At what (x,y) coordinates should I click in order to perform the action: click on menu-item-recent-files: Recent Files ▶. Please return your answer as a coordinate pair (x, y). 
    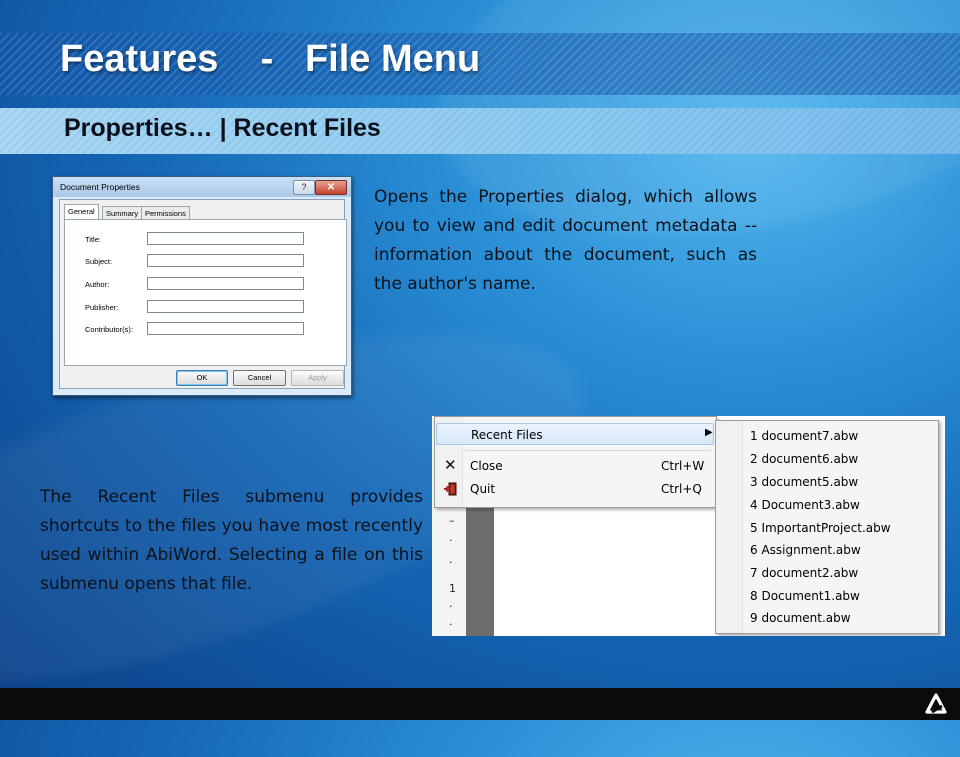
    Looking at the image, I should click on (575, 434).